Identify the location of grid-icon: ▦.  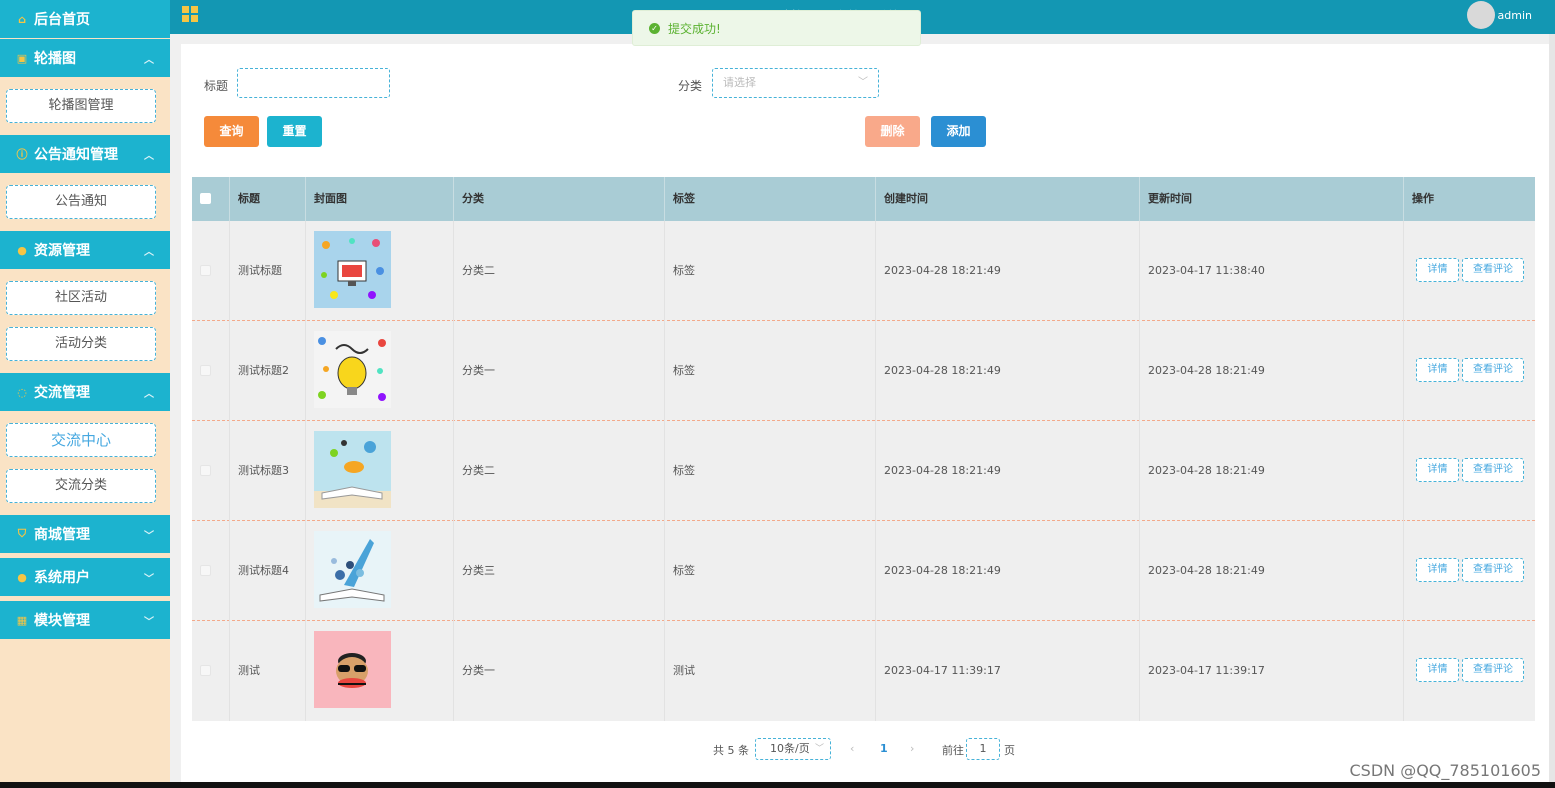
(22, 620).